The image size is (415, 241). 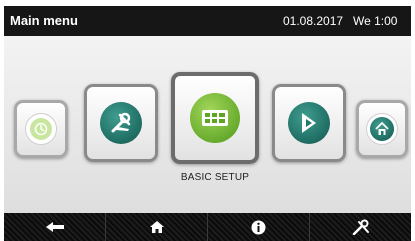 I want to click on home-button, so click(x=157, y=227).